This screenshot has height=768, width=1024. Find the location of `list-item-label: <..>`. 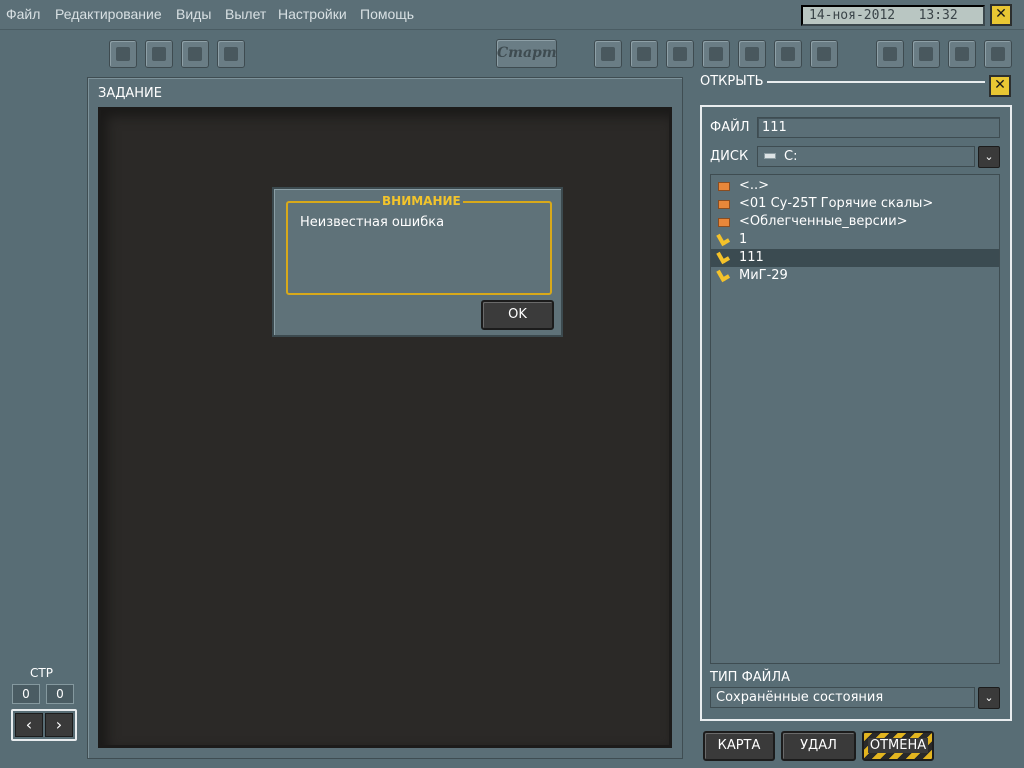

list-item-label: <..> is located at coordinates (754, 185).